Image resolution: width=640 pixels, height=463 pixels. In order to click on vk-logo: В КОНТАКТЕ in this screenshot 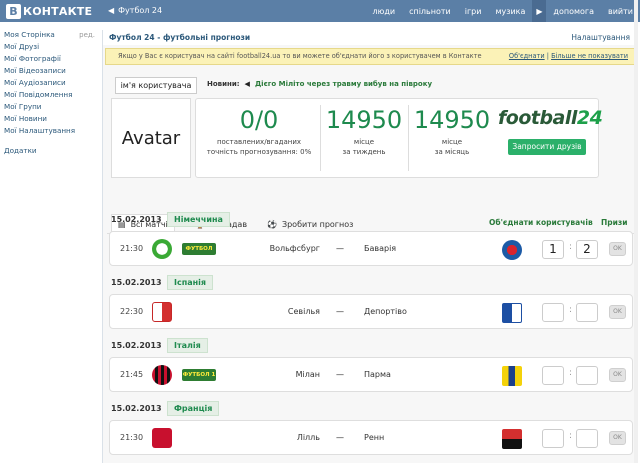, I will do `click(49, 11)`.